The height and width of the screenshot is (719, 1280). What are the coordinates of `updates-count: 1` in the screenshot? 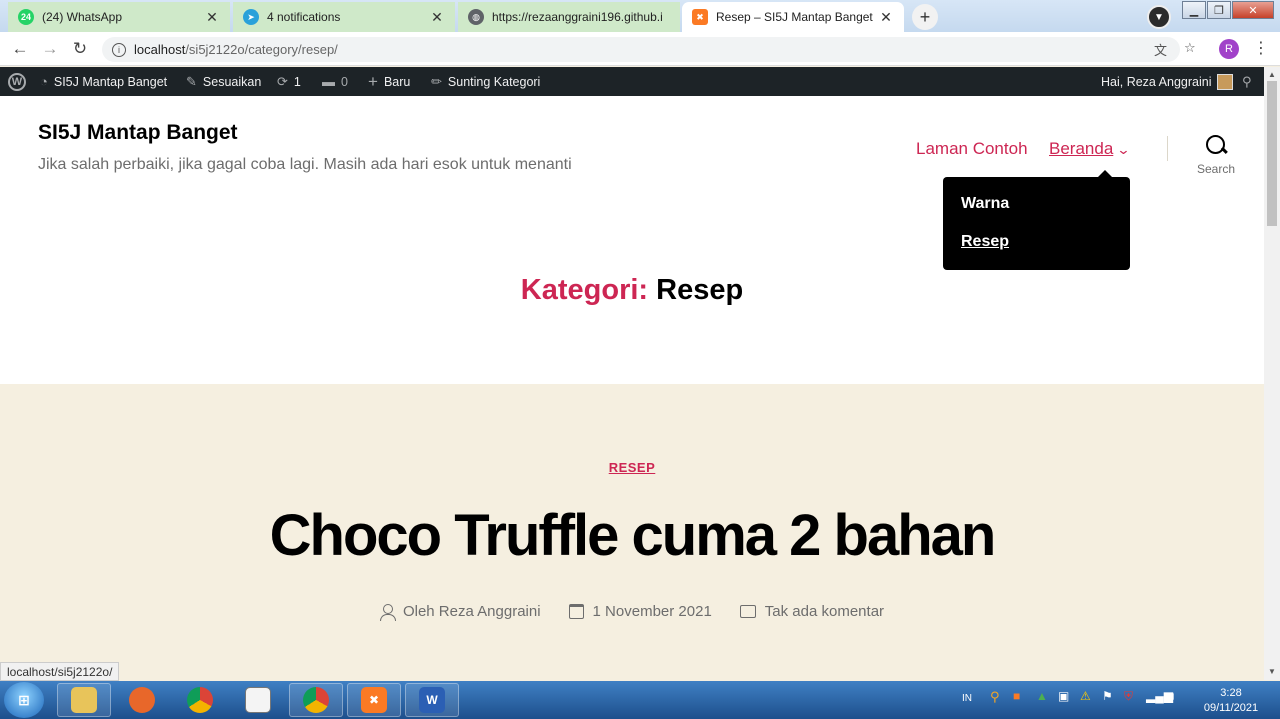 It's located at (297, 81).